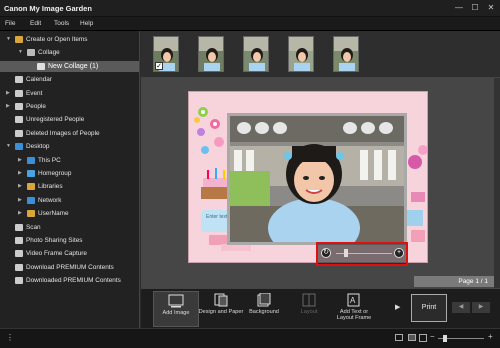 The height and width of the screenshot is (348, 500). I want to click on sidebar-item: Deleted Images of People, so click(69, 133).